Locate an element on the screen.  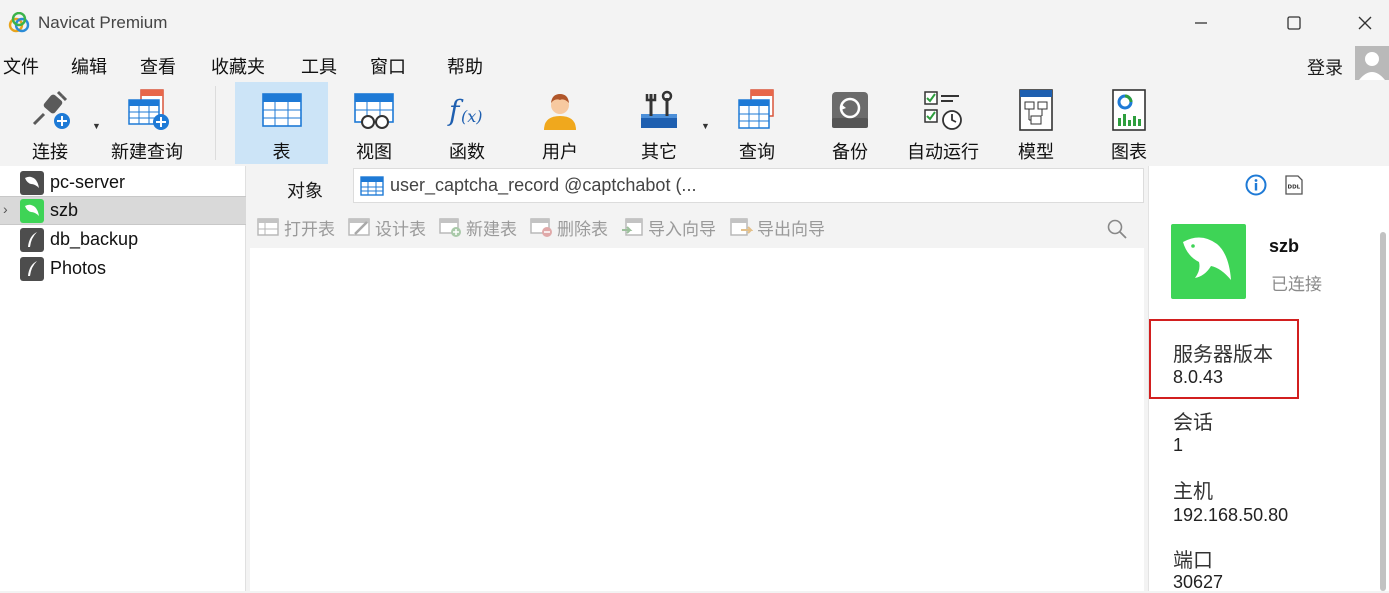
connection-status: 已连接 is located at coordinates (1296, 284).